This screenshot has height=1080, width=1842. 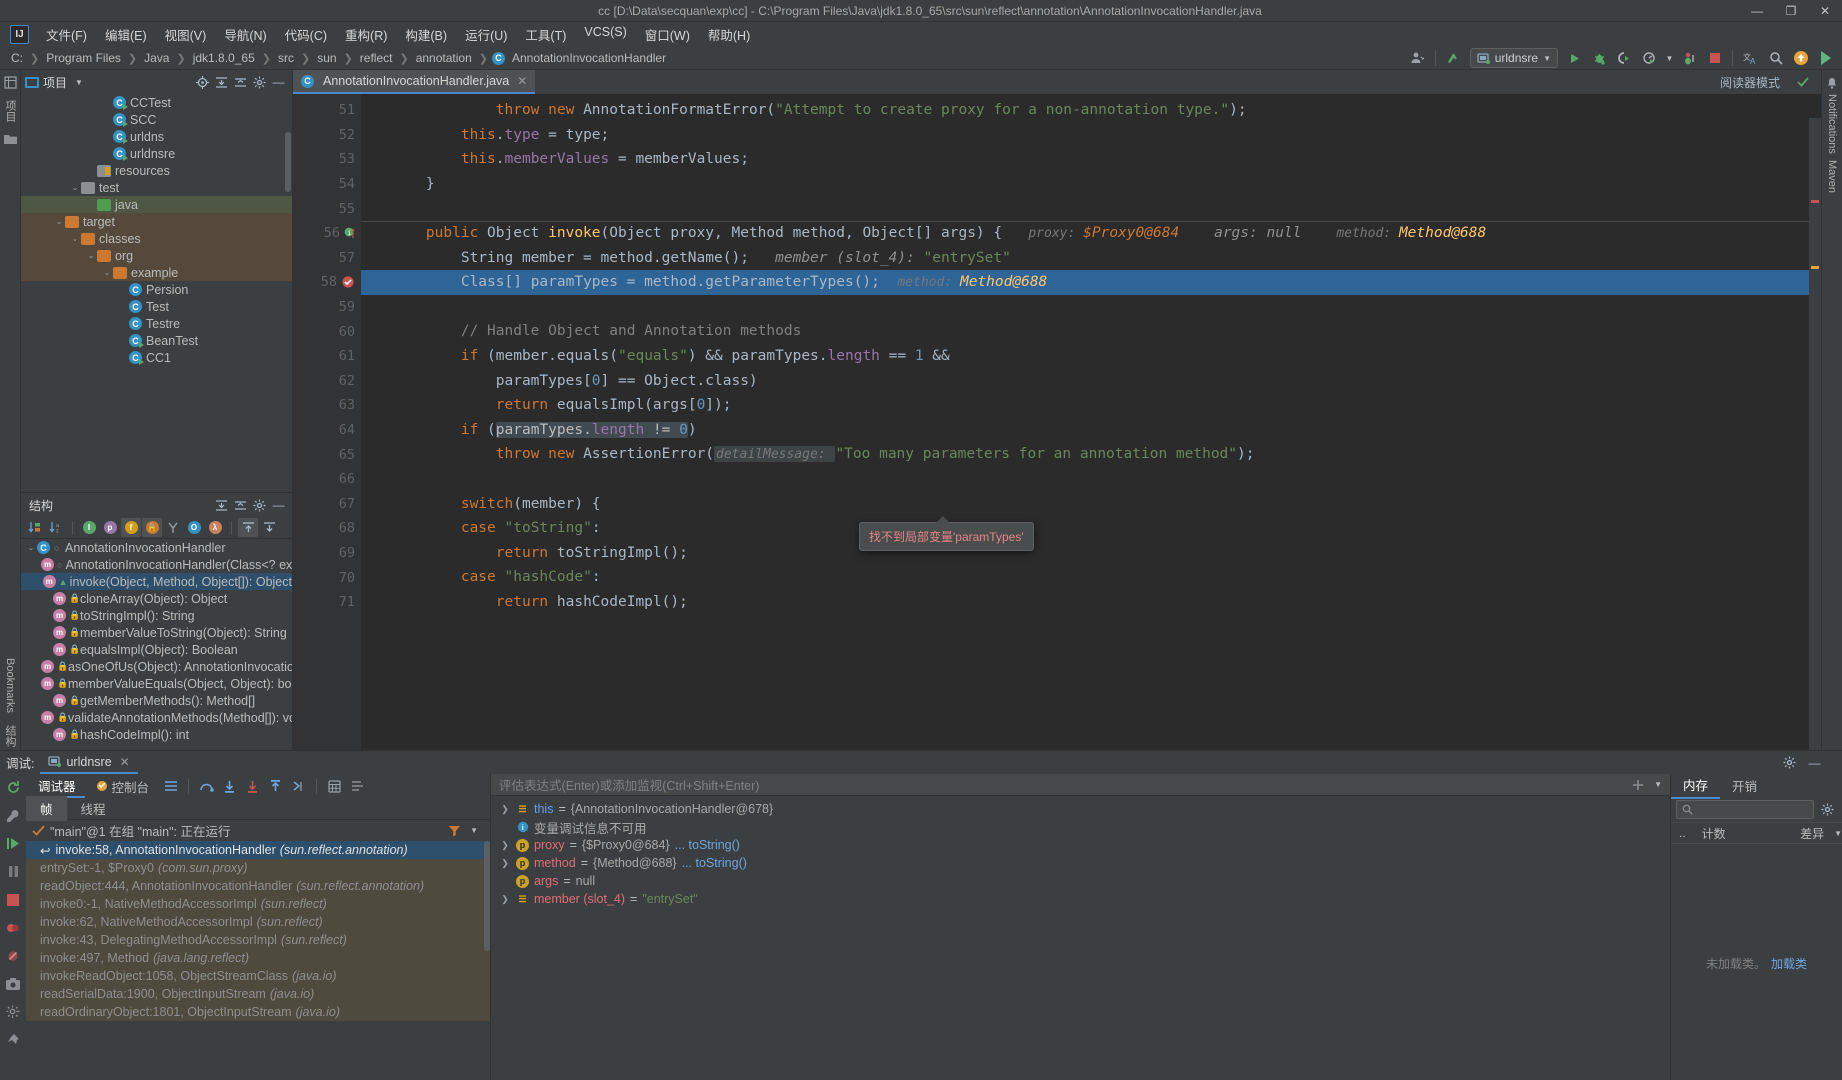 I want to click on gutter-line: 54, so click(x=327, y=184).